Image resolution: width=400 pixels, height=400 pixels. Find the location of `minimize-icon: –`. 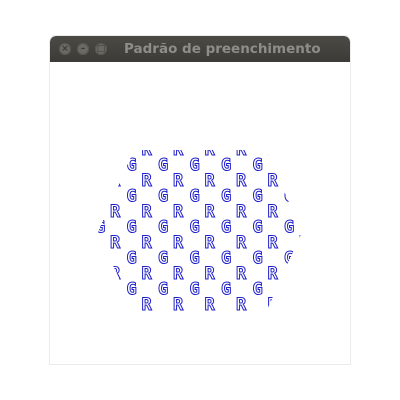

minimize-icon: – is located at coordinates (83, 49).